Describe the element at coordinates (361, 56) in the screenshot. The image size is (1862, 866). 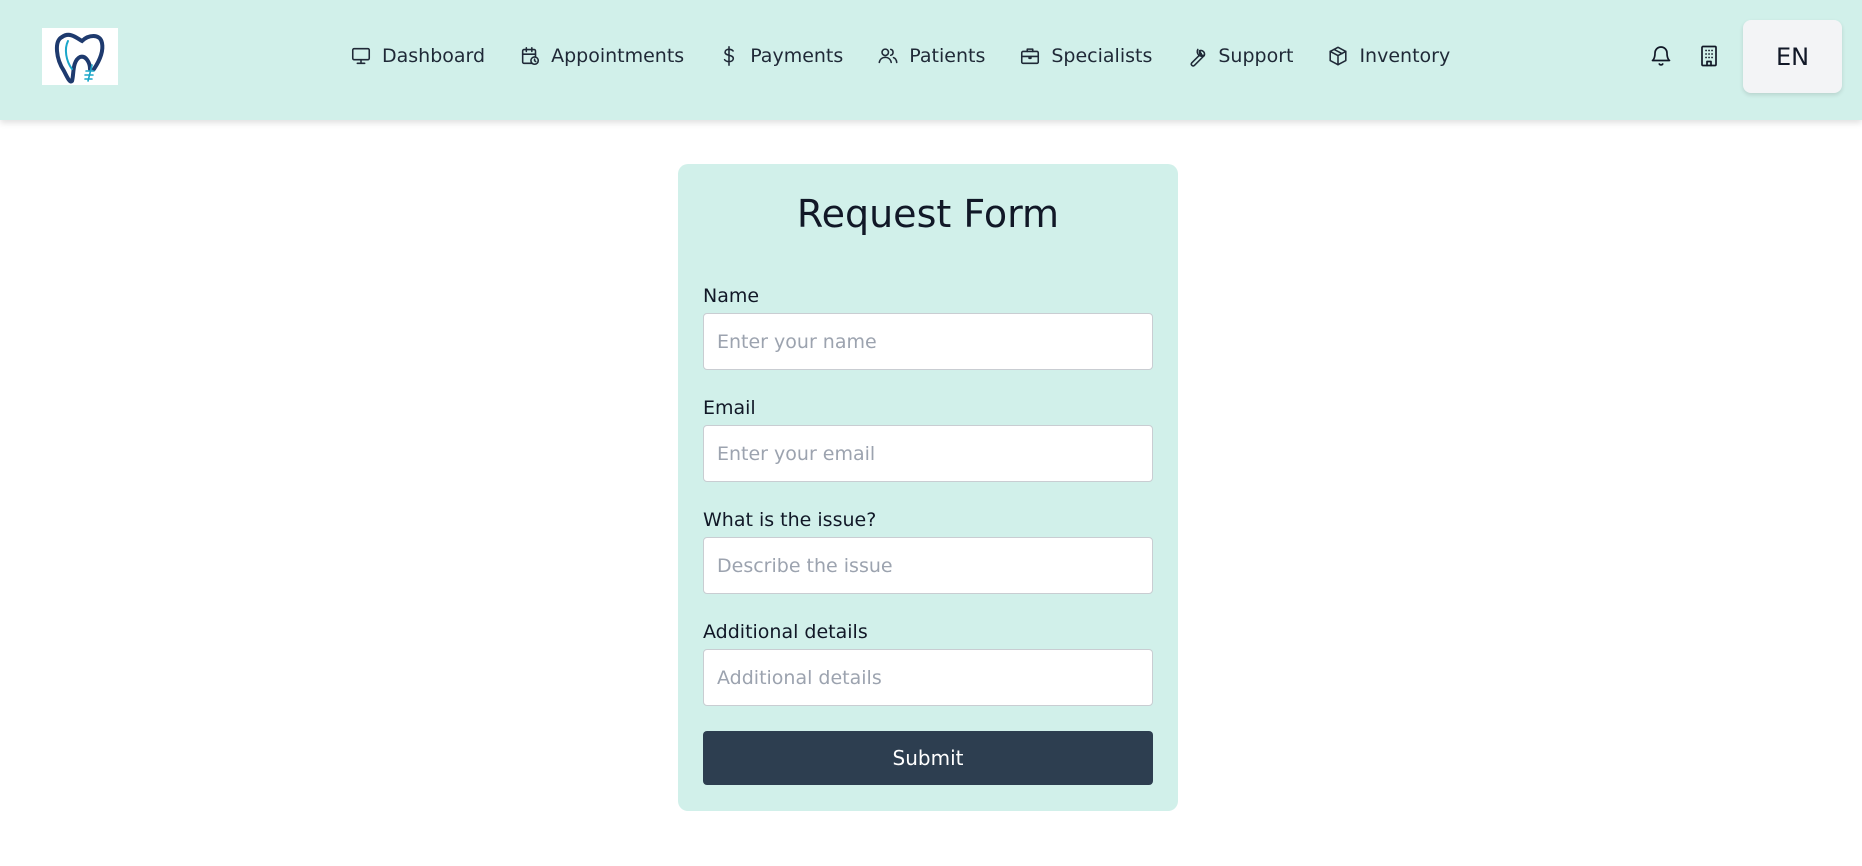
I see `monitor-icon` at that location.